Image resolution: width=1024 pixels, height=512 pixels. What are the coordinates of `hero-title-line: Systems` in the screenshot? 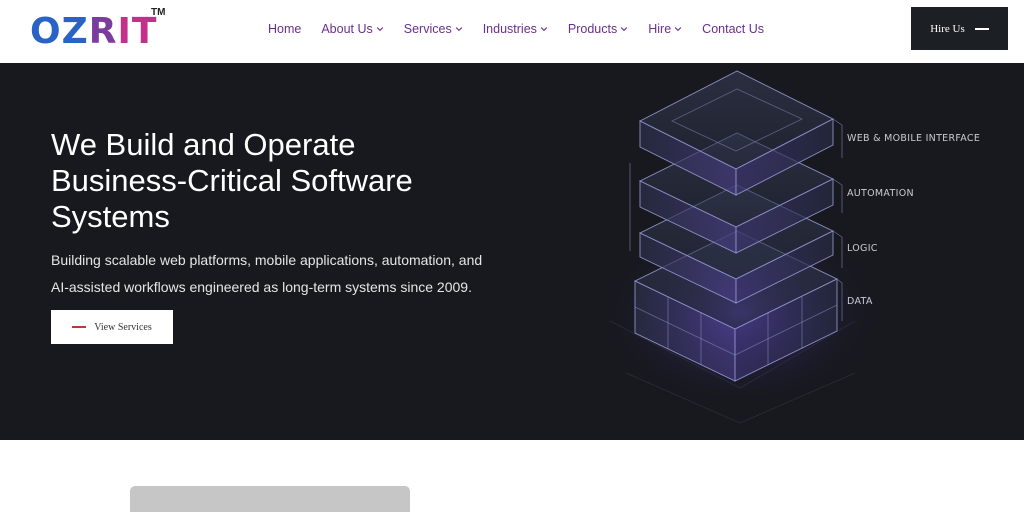 It's located at (110, 216).